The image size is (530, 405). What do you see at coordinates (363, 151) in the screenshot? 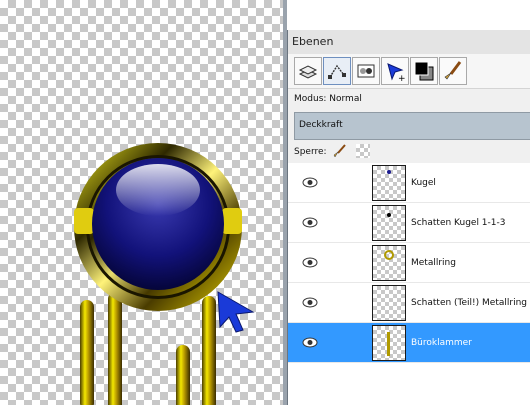
I see `lock-transparency-icon` at bounding box center [363, 151].